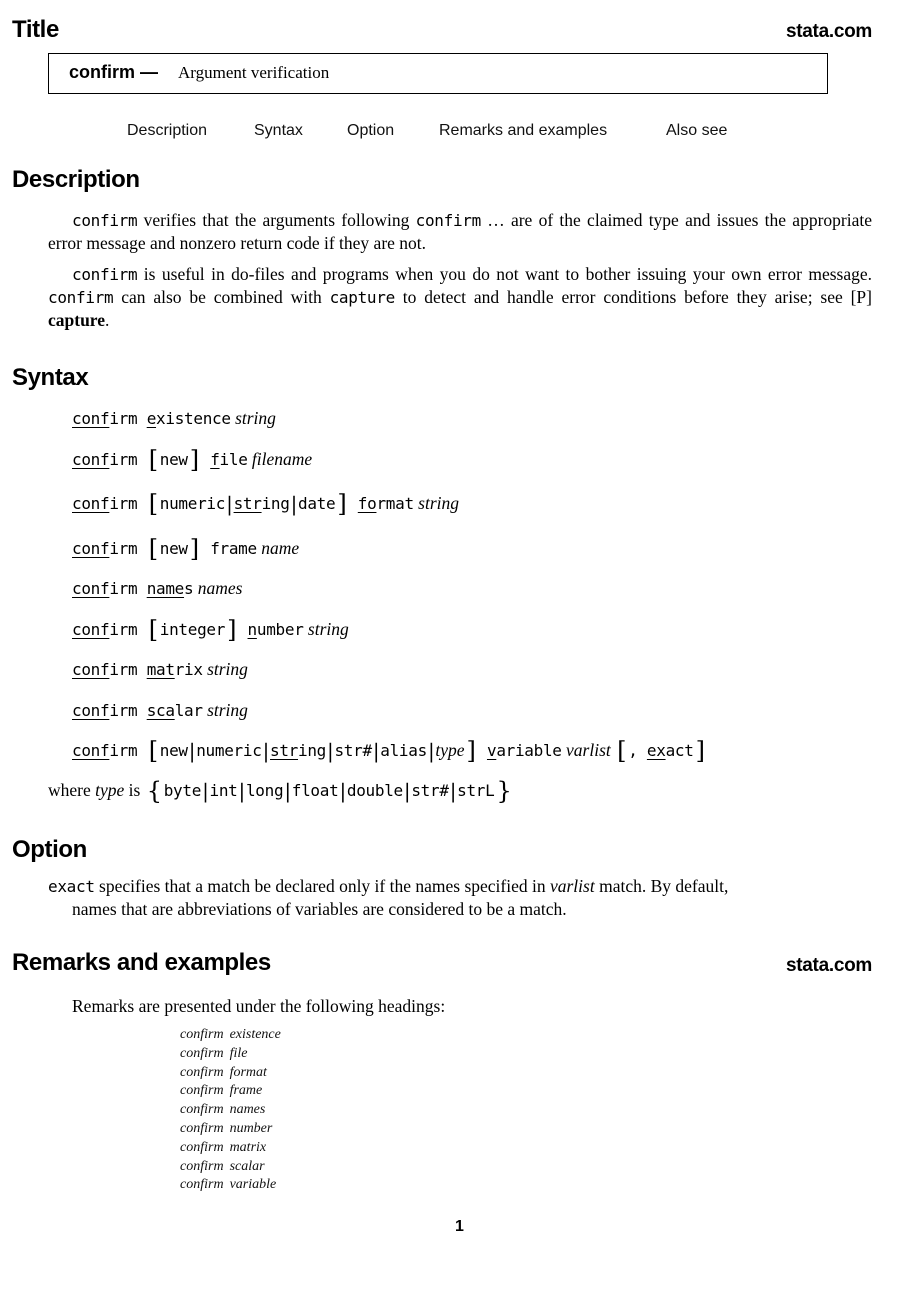 Image resolution: width=899 pixels, height=1315 pixels. Describe the element at coordinates (248, 1072) in the screenshot. I see `toc-sub: format` at that location.